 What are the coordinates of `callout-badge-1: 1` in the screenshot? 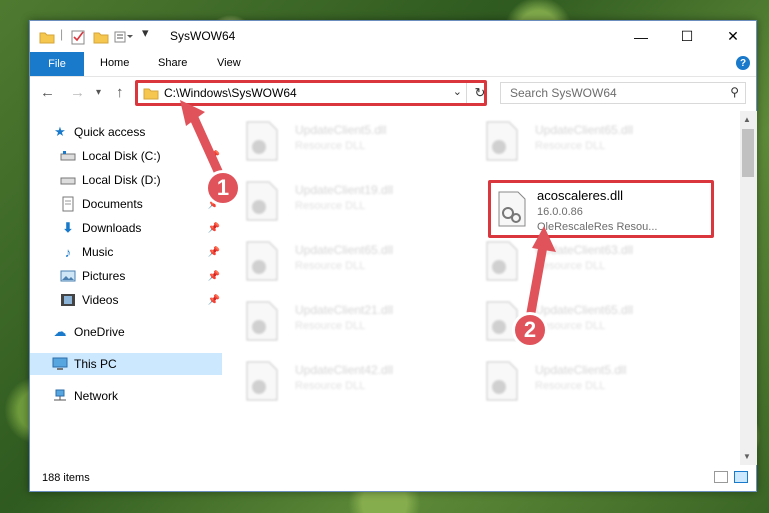 It's located at (223, 188).